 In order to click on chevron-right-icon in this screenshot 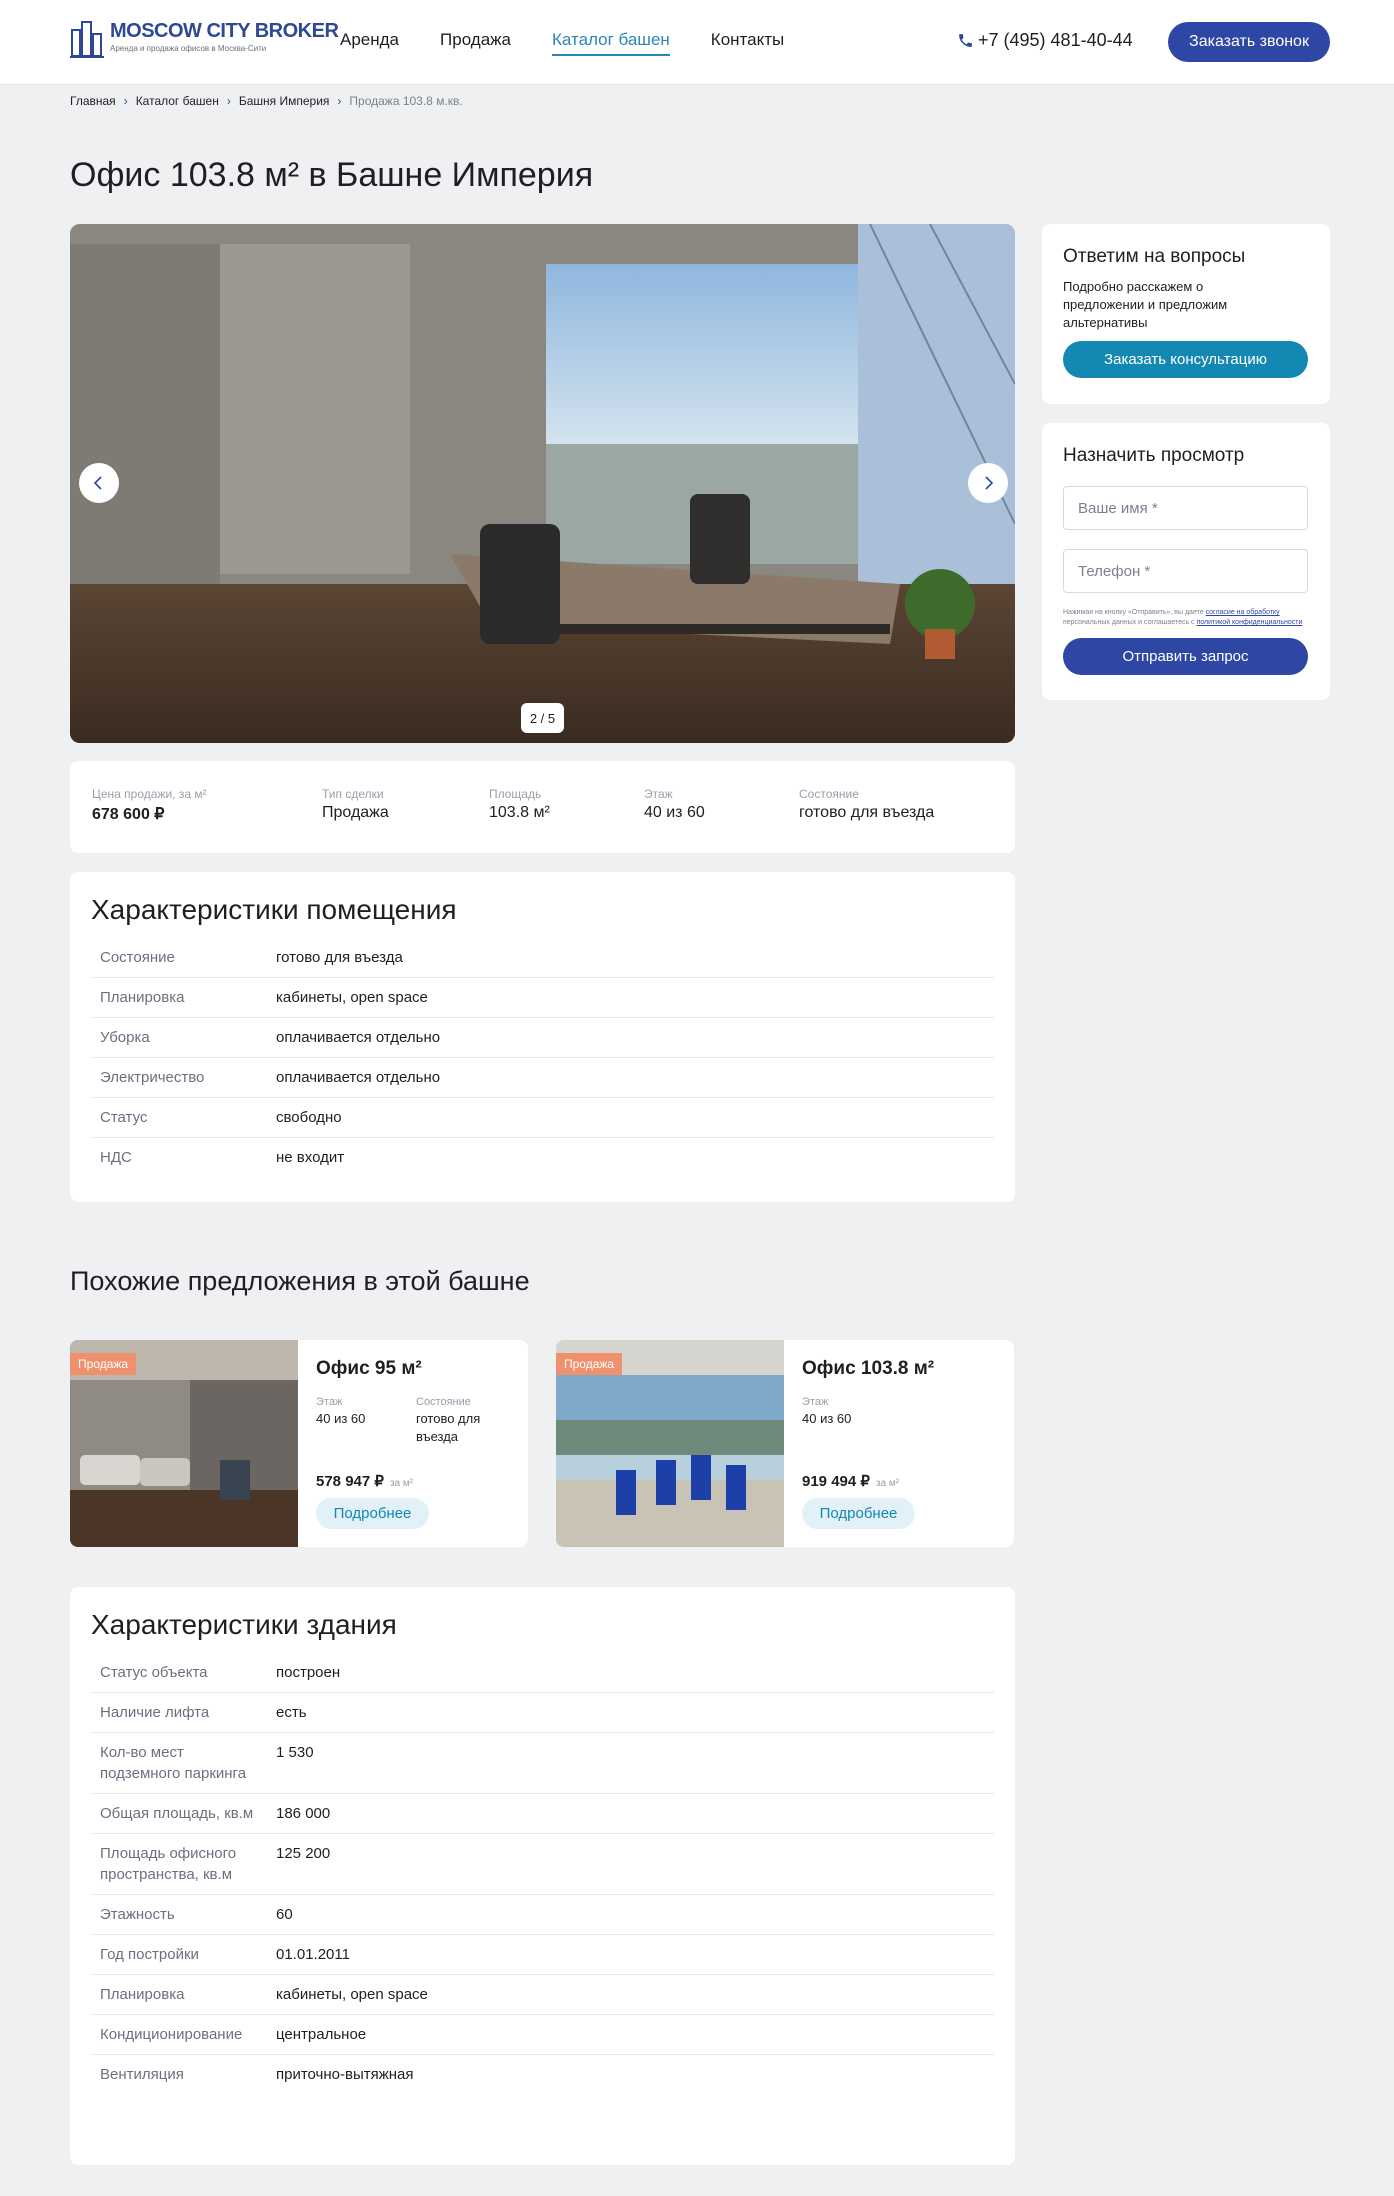, I will do `click(989, 483)`.